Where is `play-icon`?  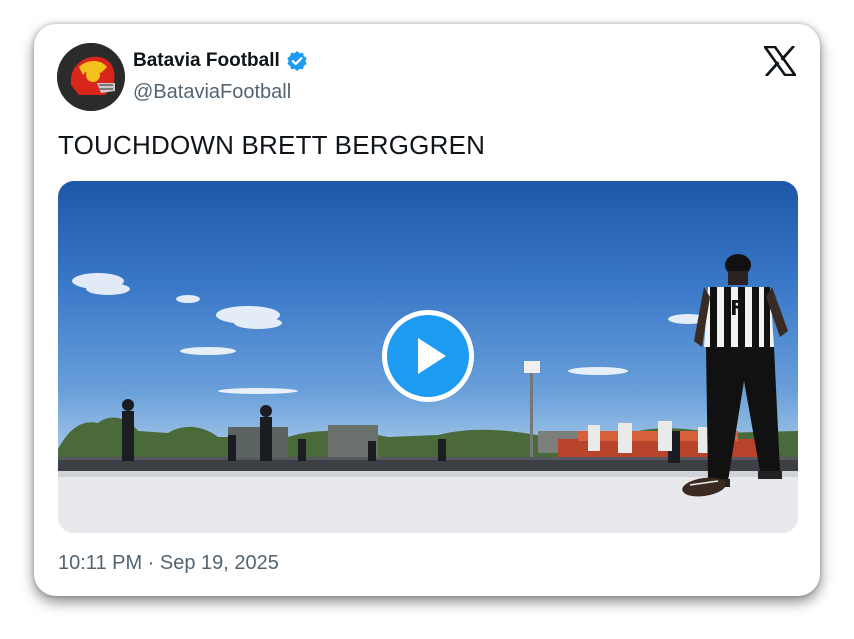
play-icon is located at coordinates (428, 356).